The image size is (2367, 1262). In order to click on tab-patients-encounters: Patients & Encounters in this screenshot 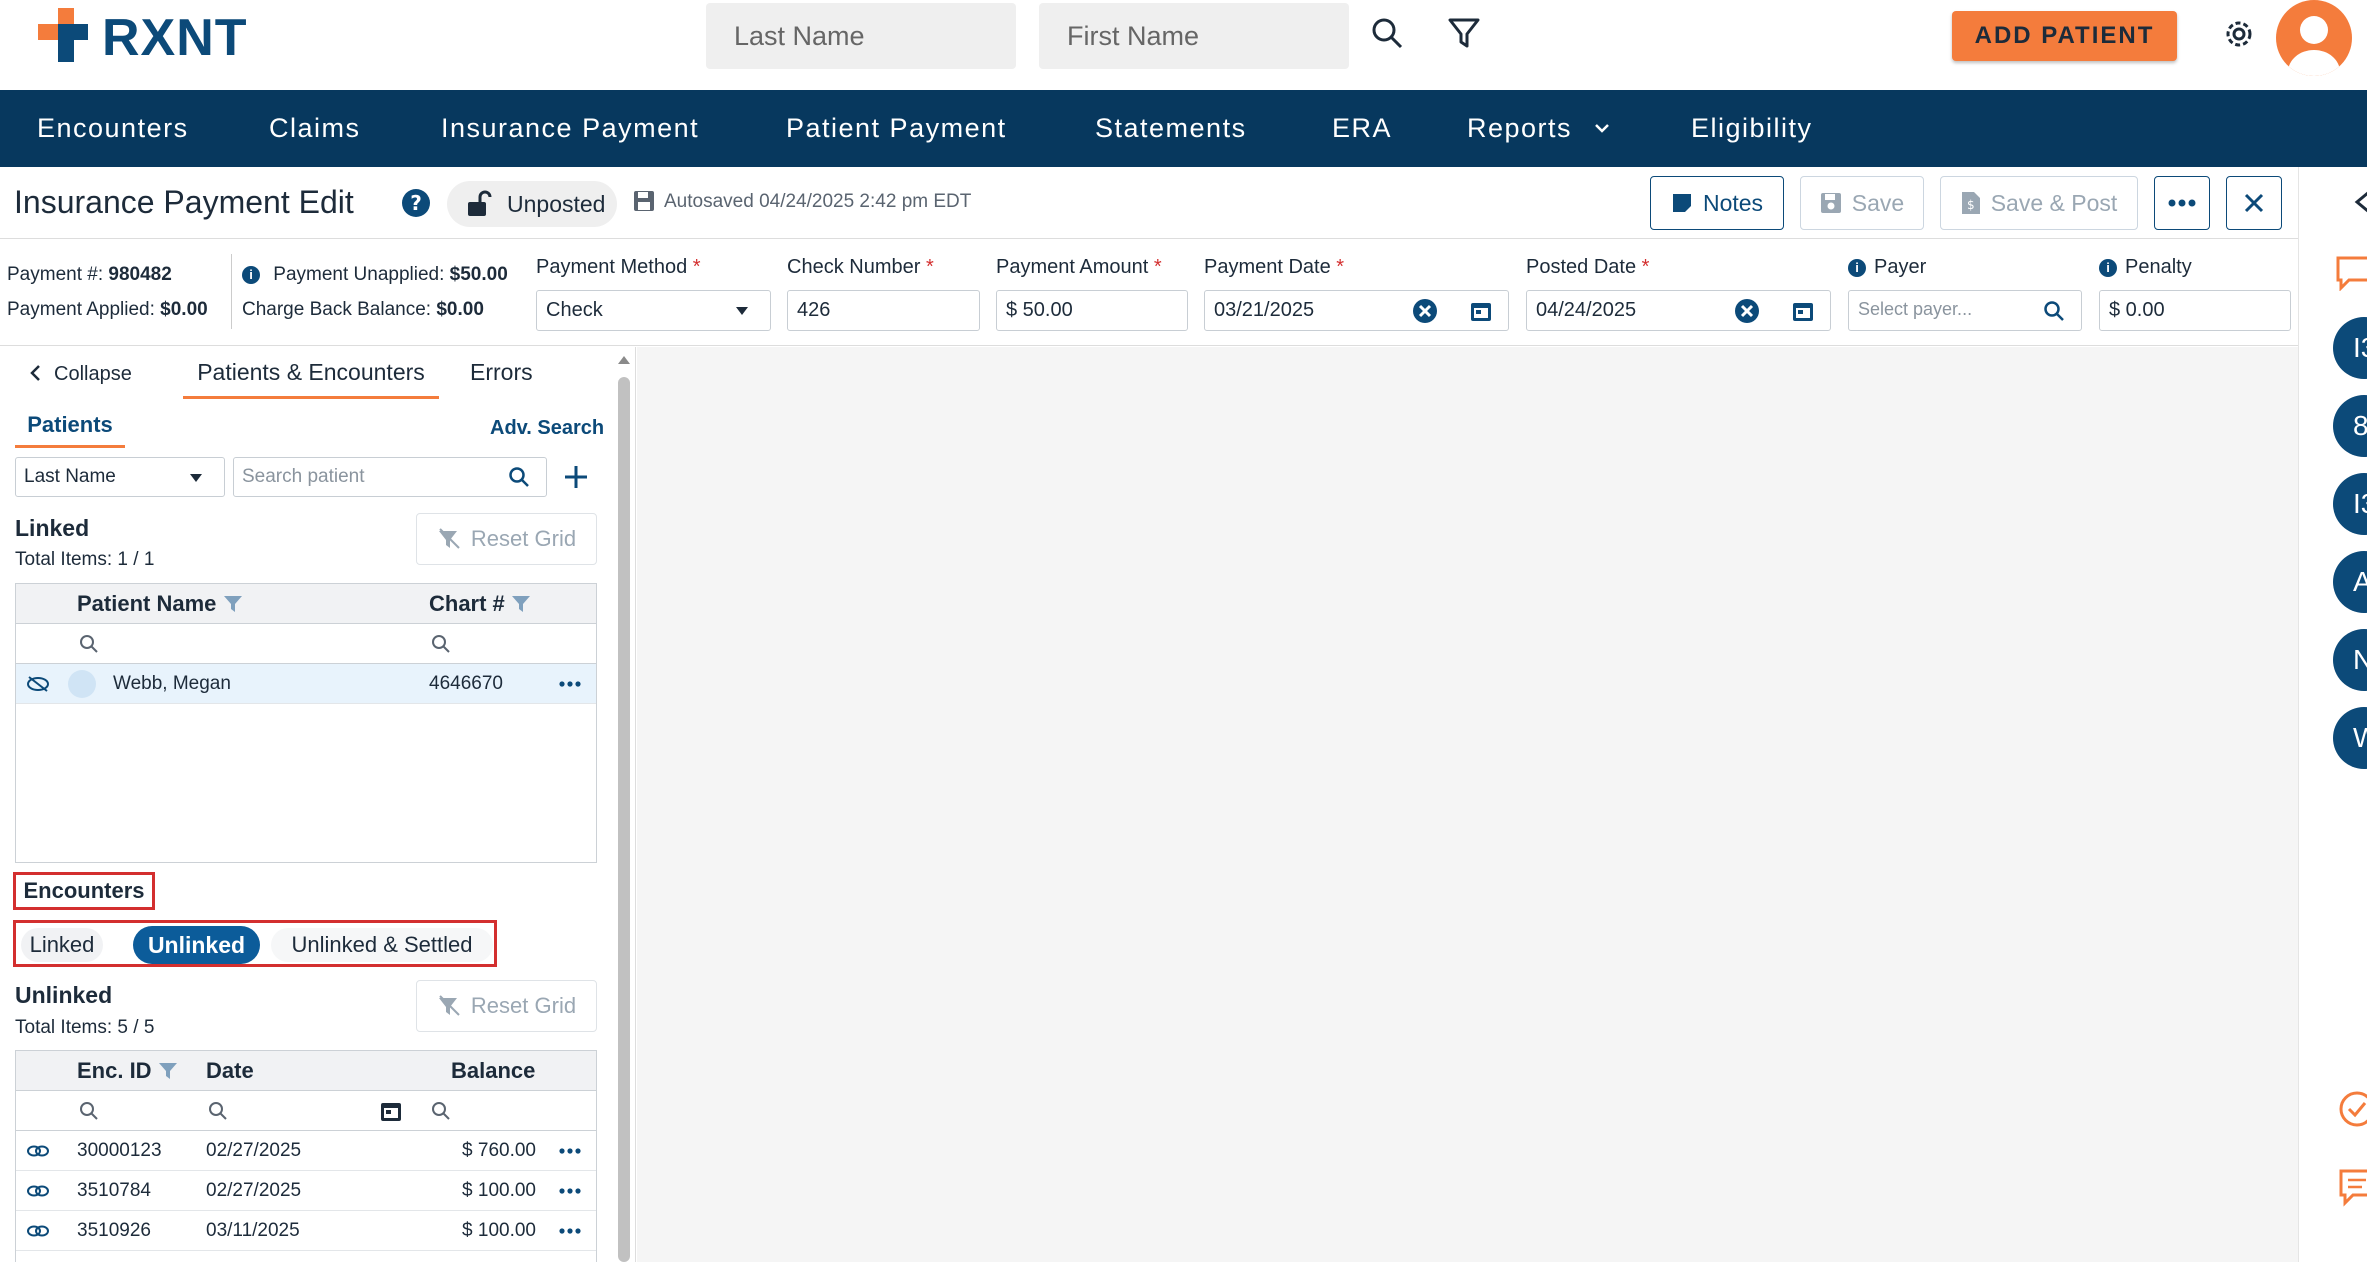, I will do `click(311, 374)`.